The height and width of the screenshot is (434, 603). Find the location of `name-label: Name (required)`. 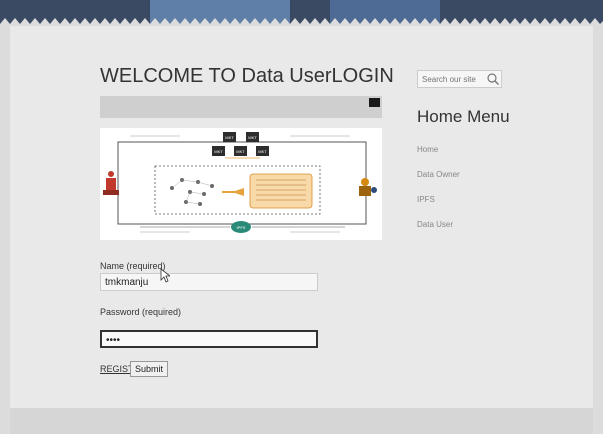

name-label: Name (required) is located at coordinates (133, 266).